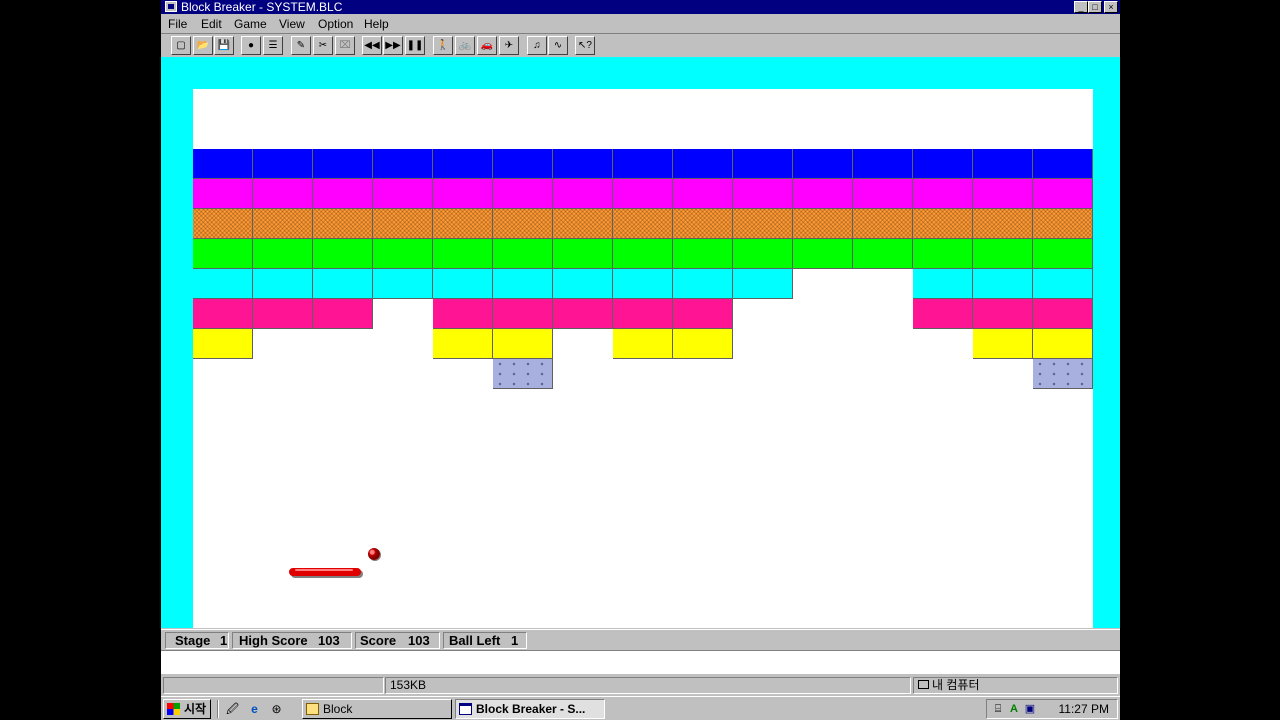 This screenshot has width=1280, height=720. I want to click on list-button: ☰, so click(273, 45).